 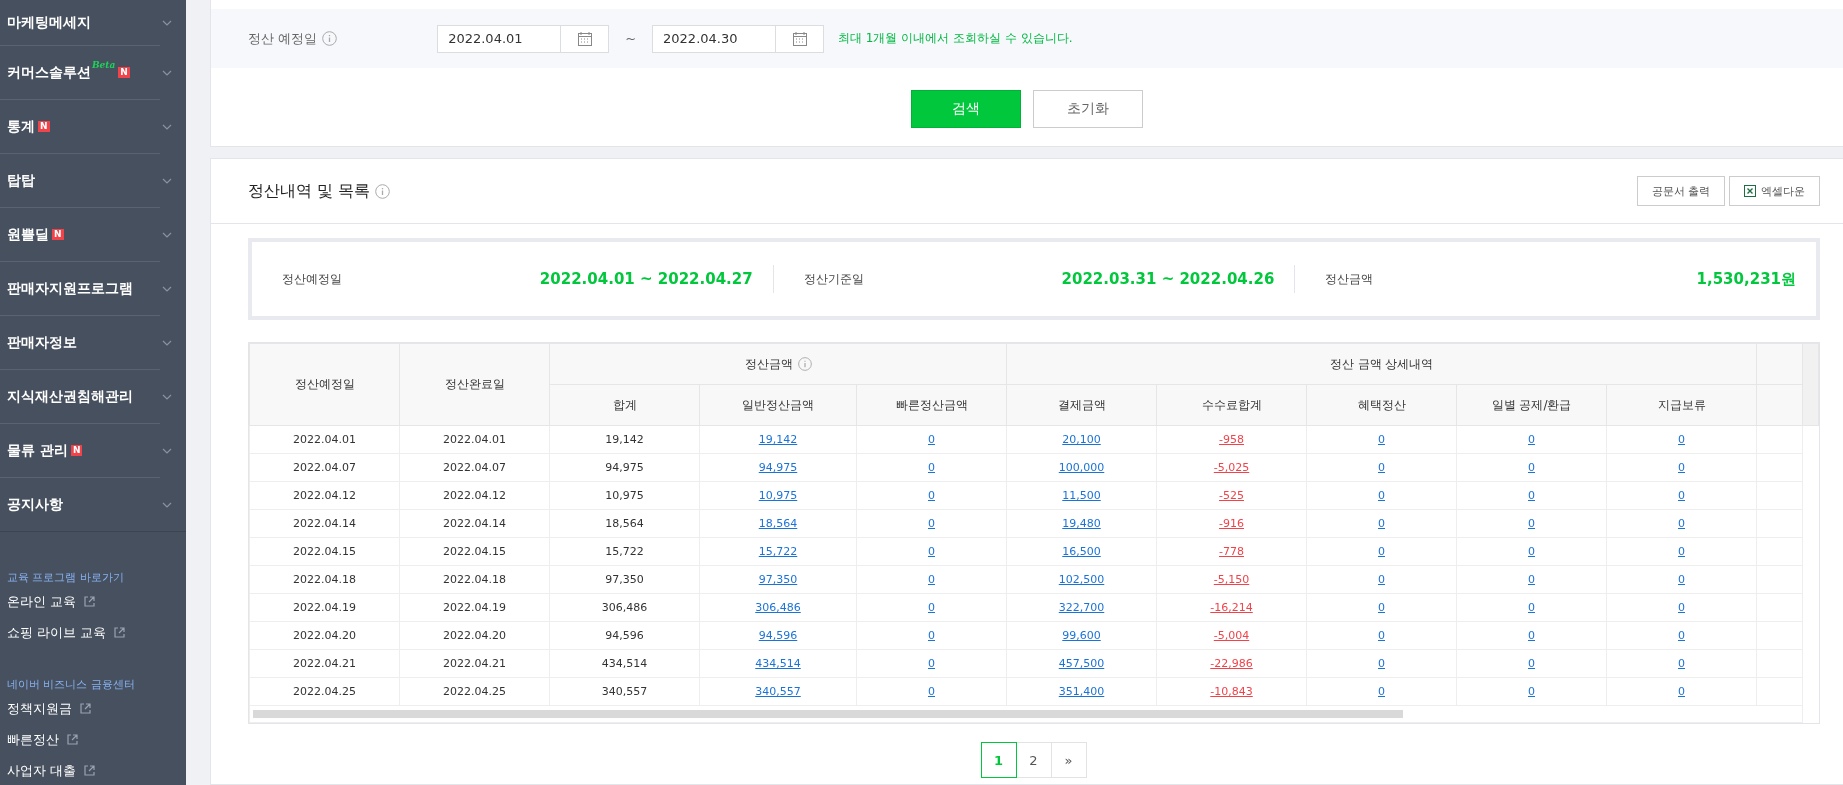 I want to click on sidebar-menu-item: 마케팅메세지, so click(x=80, y=23).